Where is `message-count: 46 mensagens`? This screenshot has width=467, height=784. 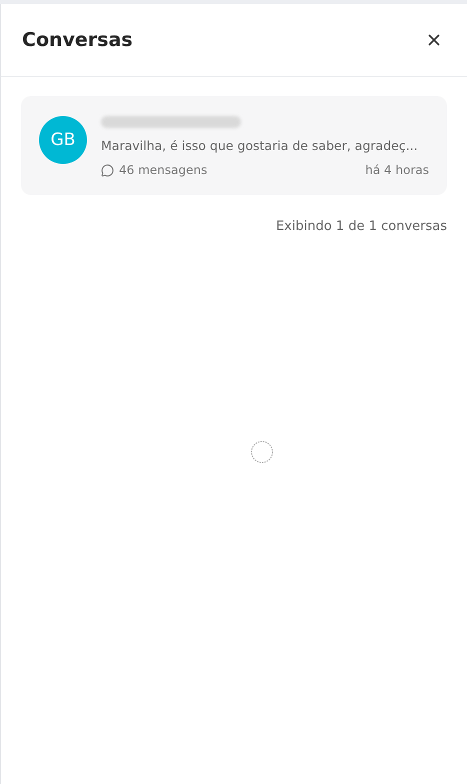 message-count: 46 mensagens is located at coordinates (163, 170).